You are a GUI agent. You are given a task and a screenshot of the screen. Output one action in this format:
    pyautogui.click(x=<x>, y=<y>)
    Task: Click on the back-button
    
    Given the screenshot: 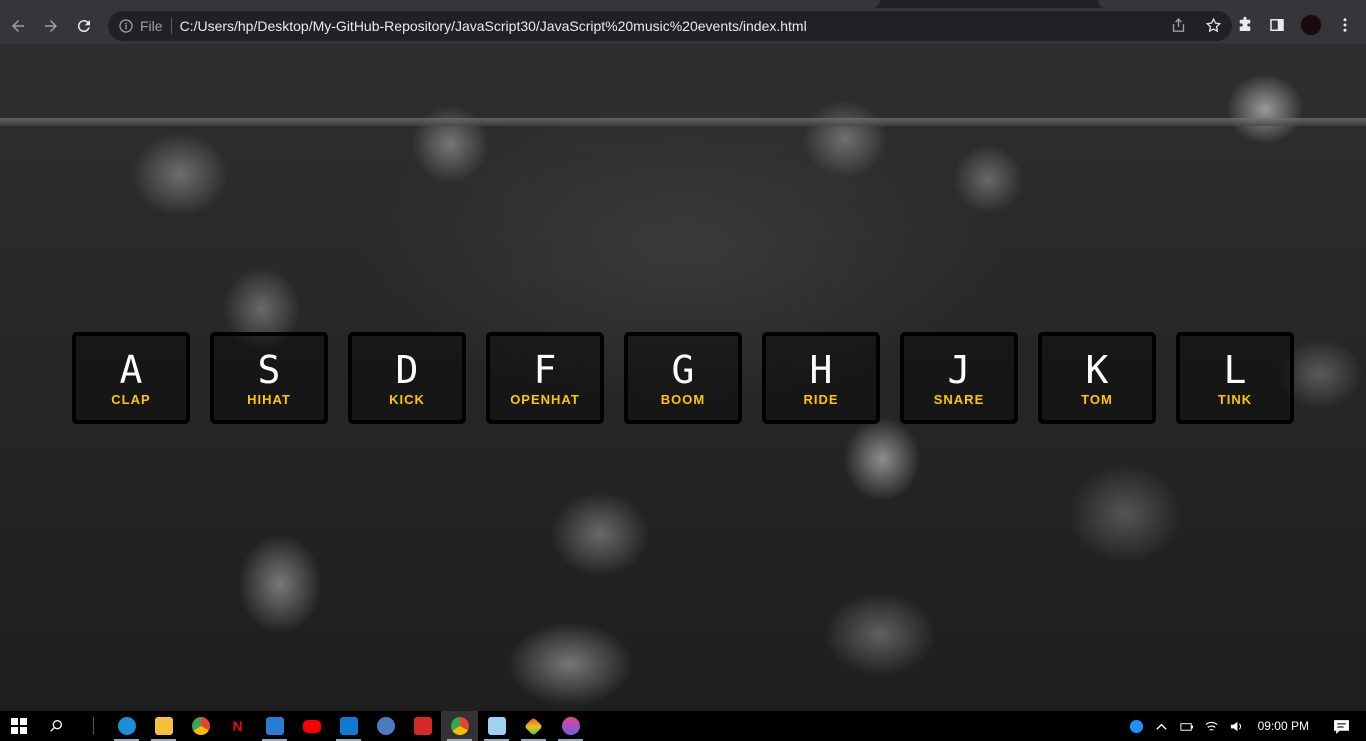 What is the action you would take?
    pyautogui.click(x=18, y=26)
    